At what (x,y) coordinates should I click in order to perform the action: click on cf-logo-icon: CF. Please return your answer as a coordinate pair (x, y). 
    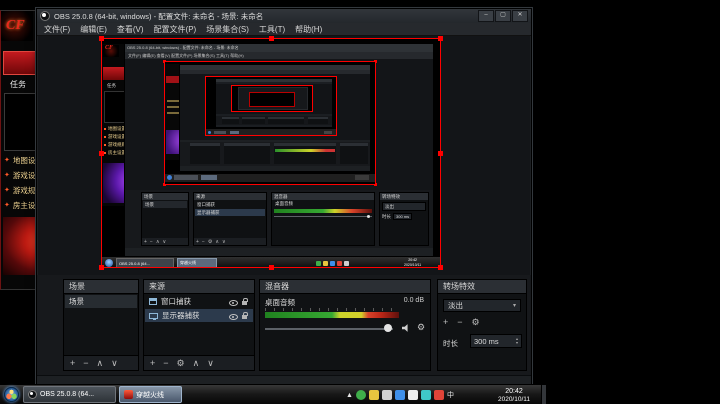
    Looking at the image, I should click on (17, 26).